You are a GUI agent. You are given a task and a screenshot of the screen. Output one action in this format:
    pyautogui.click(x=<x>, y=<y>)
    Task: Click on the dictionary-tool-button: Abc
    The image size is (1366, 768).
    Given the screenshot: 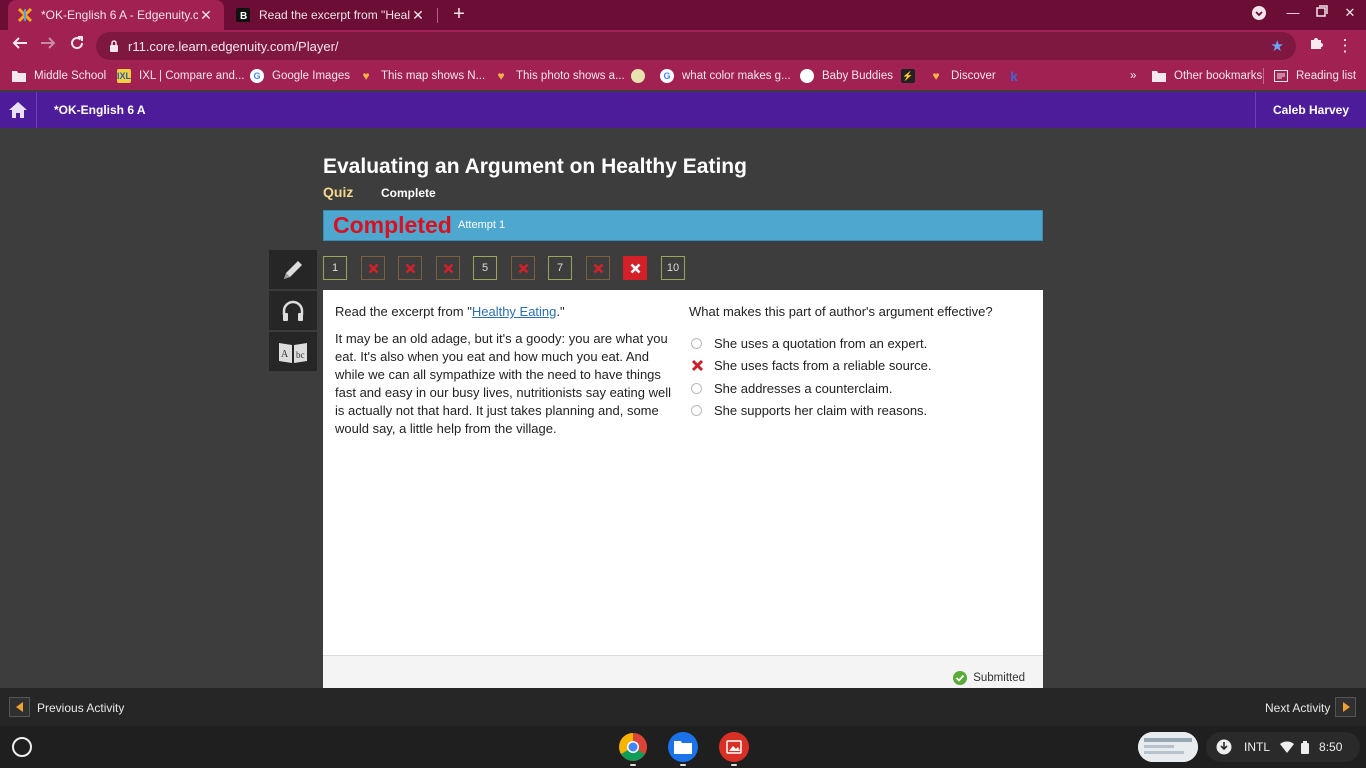 What is the action you would take?
    pyautogui.click(x=293, y=352)
    